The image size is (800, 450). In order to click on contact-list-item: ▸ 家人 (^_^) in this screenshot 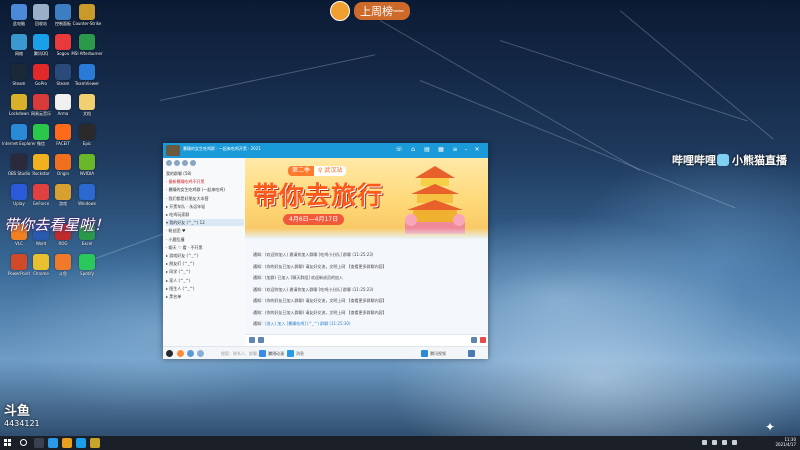, I will do `click(205, 280)`.